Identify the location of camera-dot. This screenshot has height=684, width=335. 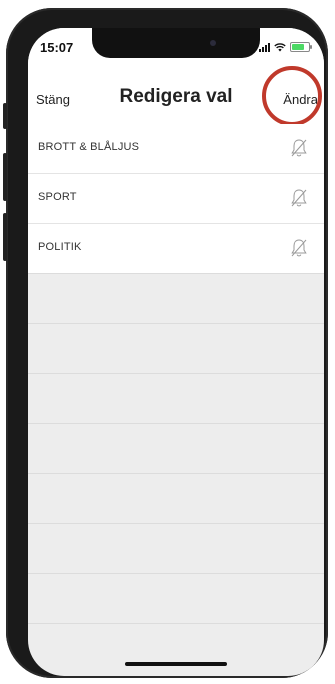
(213, 43).